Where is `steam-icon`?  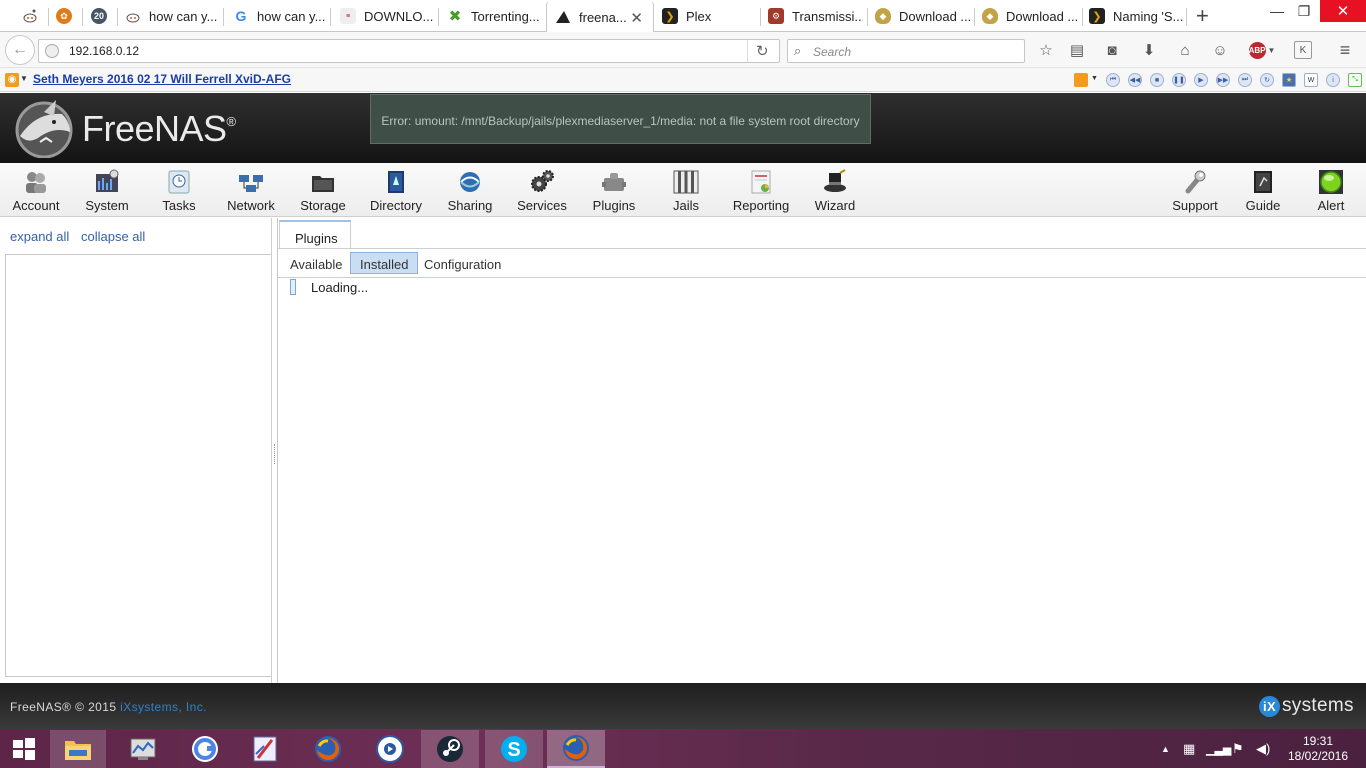 steam-icon is located at coordinates (450, 749).